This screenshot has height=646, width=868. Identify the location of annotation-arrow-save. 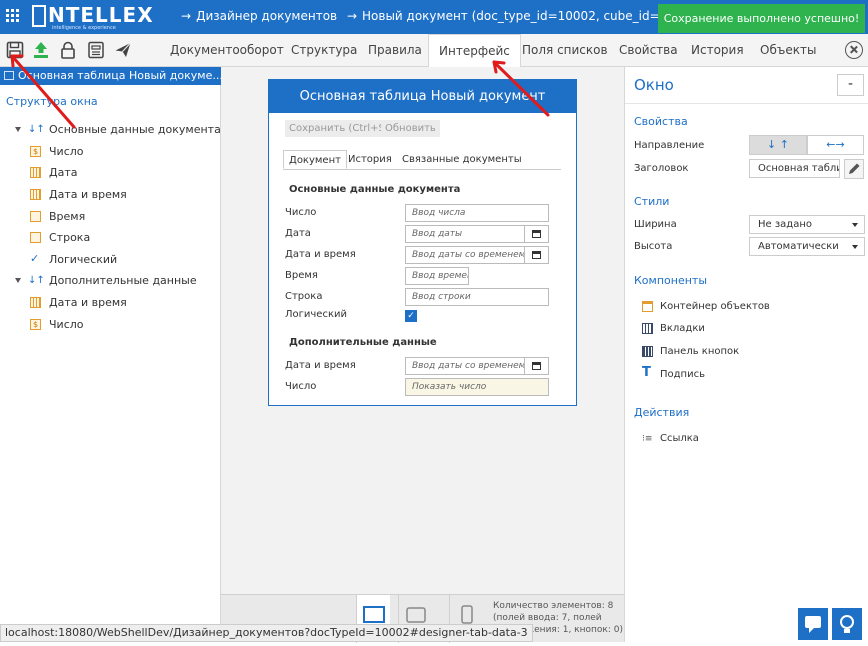
(43, 91).